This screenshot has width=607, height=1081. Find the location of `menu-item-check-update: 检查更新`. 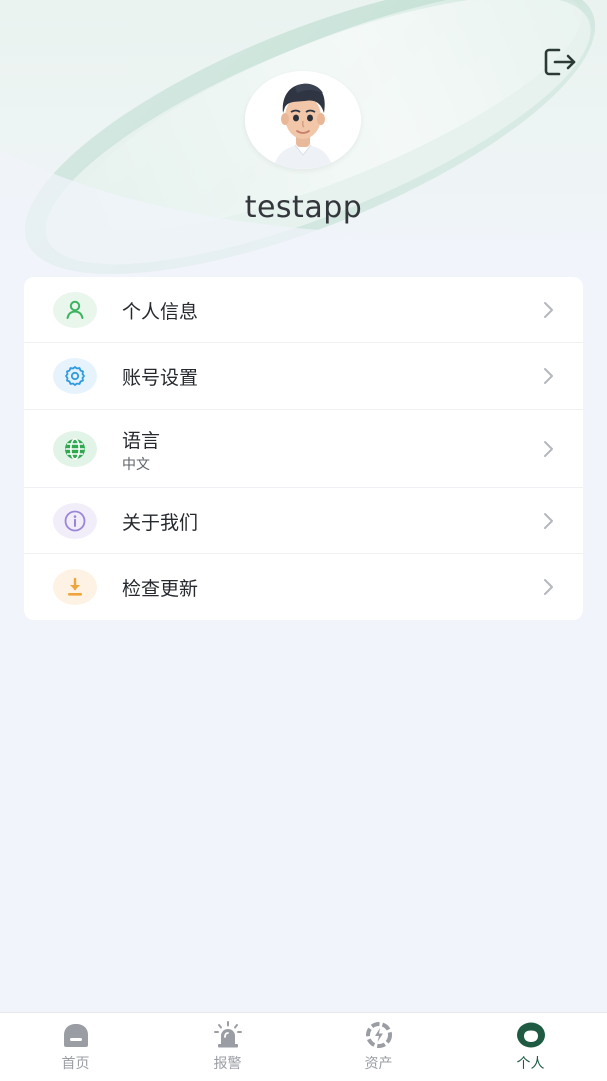

menu-item-check-update: 检查更新 is located at coordinates (303, 587).